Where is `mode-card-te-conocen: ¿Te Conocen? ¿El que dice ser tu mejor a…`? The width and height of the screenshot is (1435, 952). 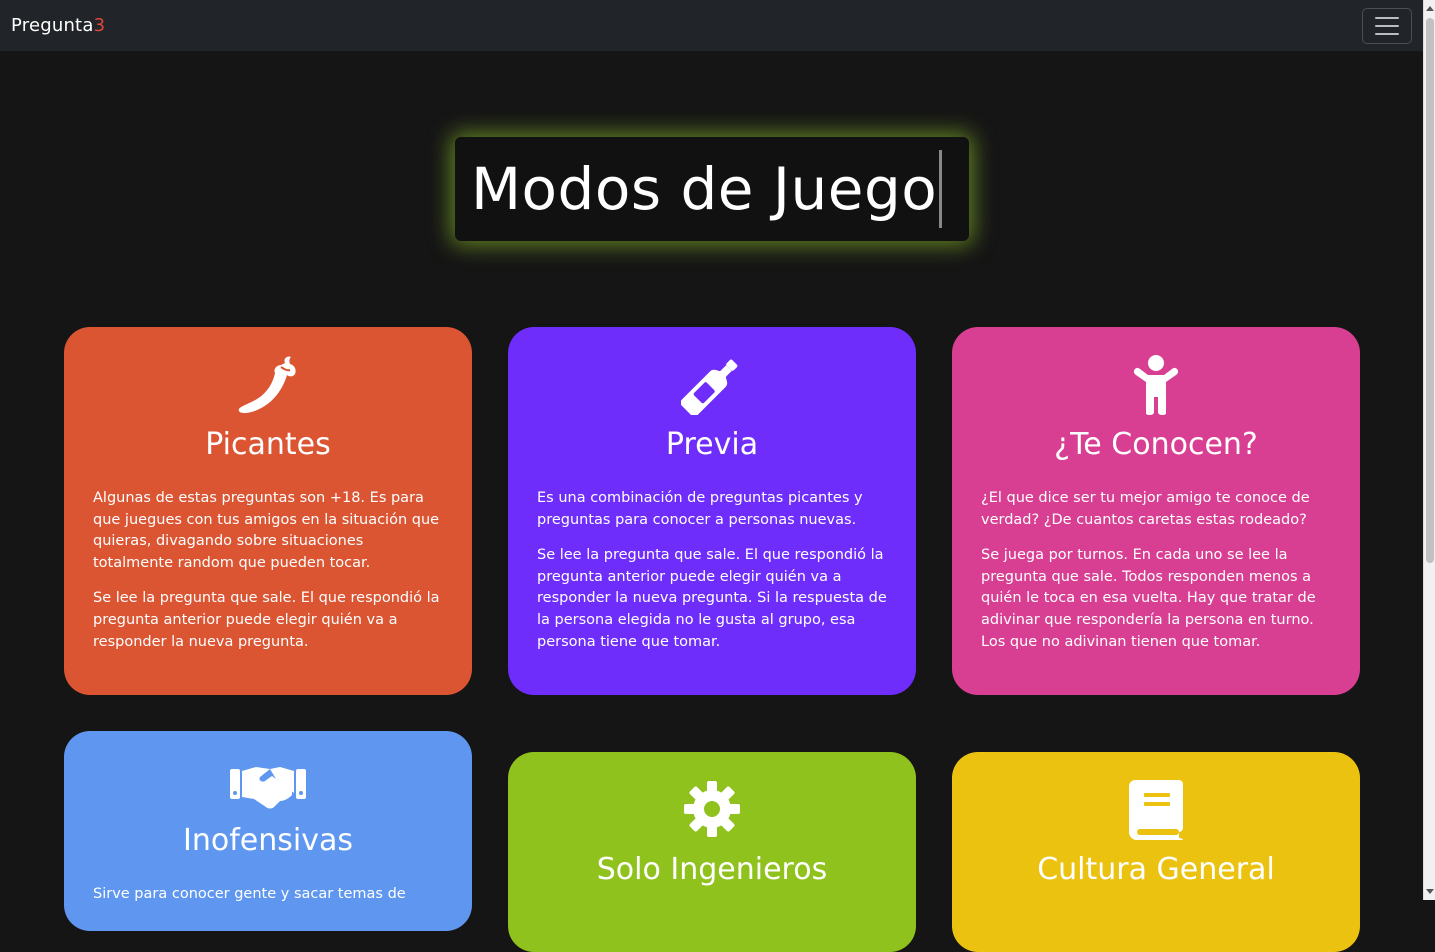 mode-card-te-conocen: ¿Te Conocen? ¿El que dice ser tu mejor a… is located at coordinates (1156, 511).